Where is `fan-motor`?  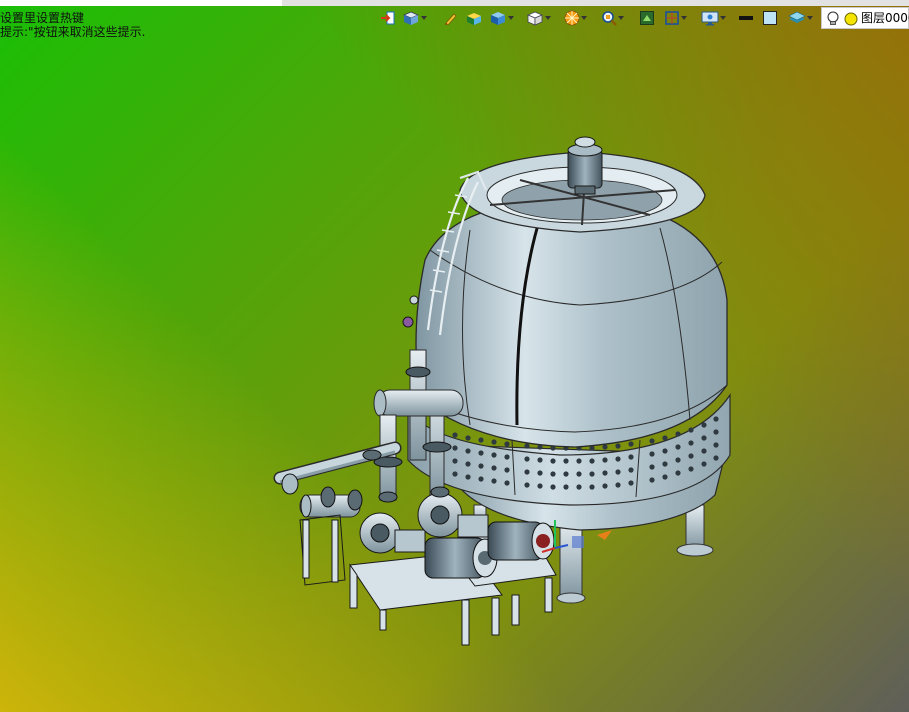
fan-motor is located at coordinates (585, 165).